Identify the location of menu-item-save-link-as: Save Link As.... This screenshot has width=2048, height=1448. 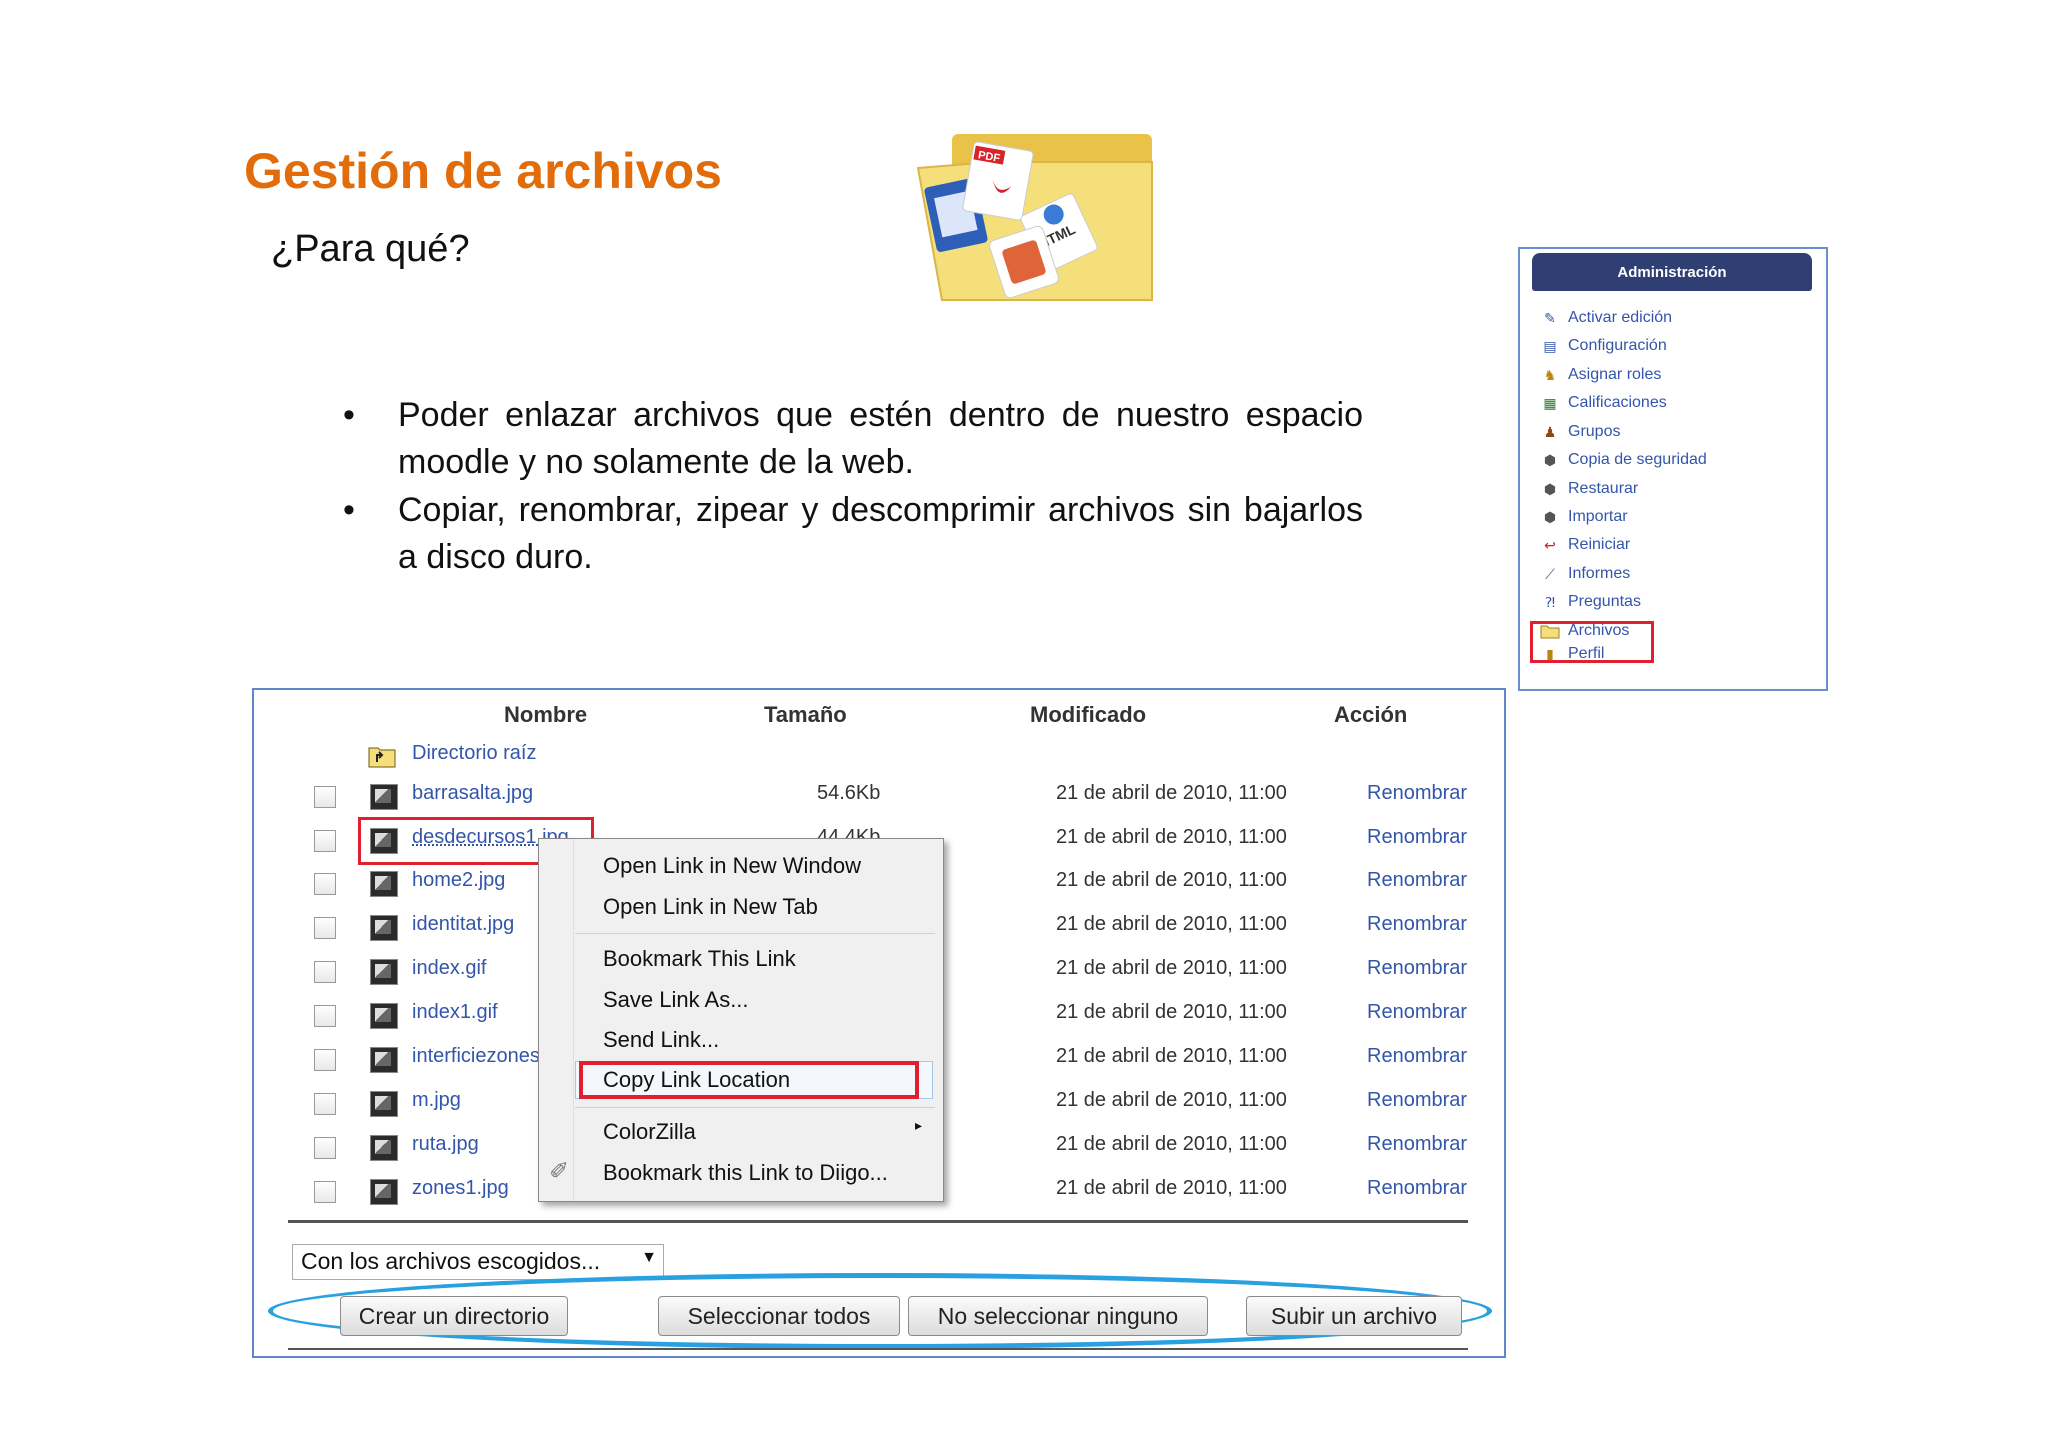
(676, 1000).